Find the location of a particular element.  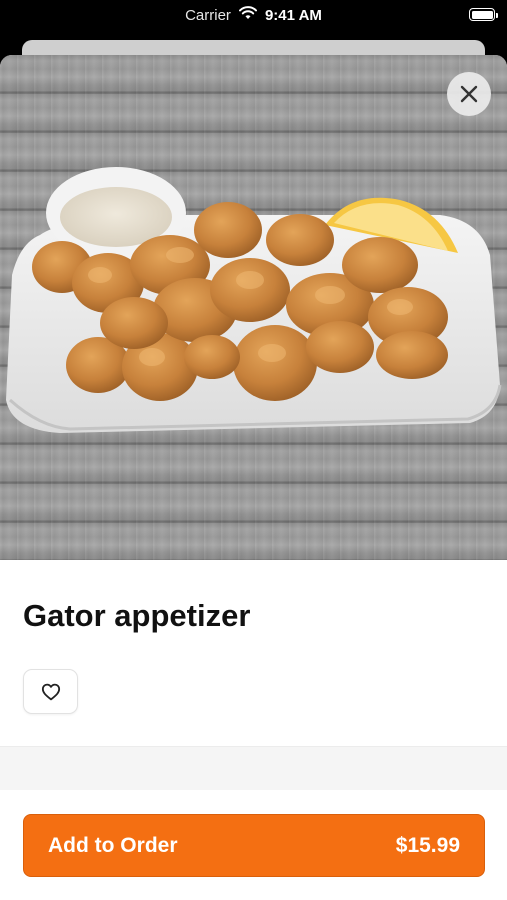

heart-outline-icon is located at coordinates (50, 691).